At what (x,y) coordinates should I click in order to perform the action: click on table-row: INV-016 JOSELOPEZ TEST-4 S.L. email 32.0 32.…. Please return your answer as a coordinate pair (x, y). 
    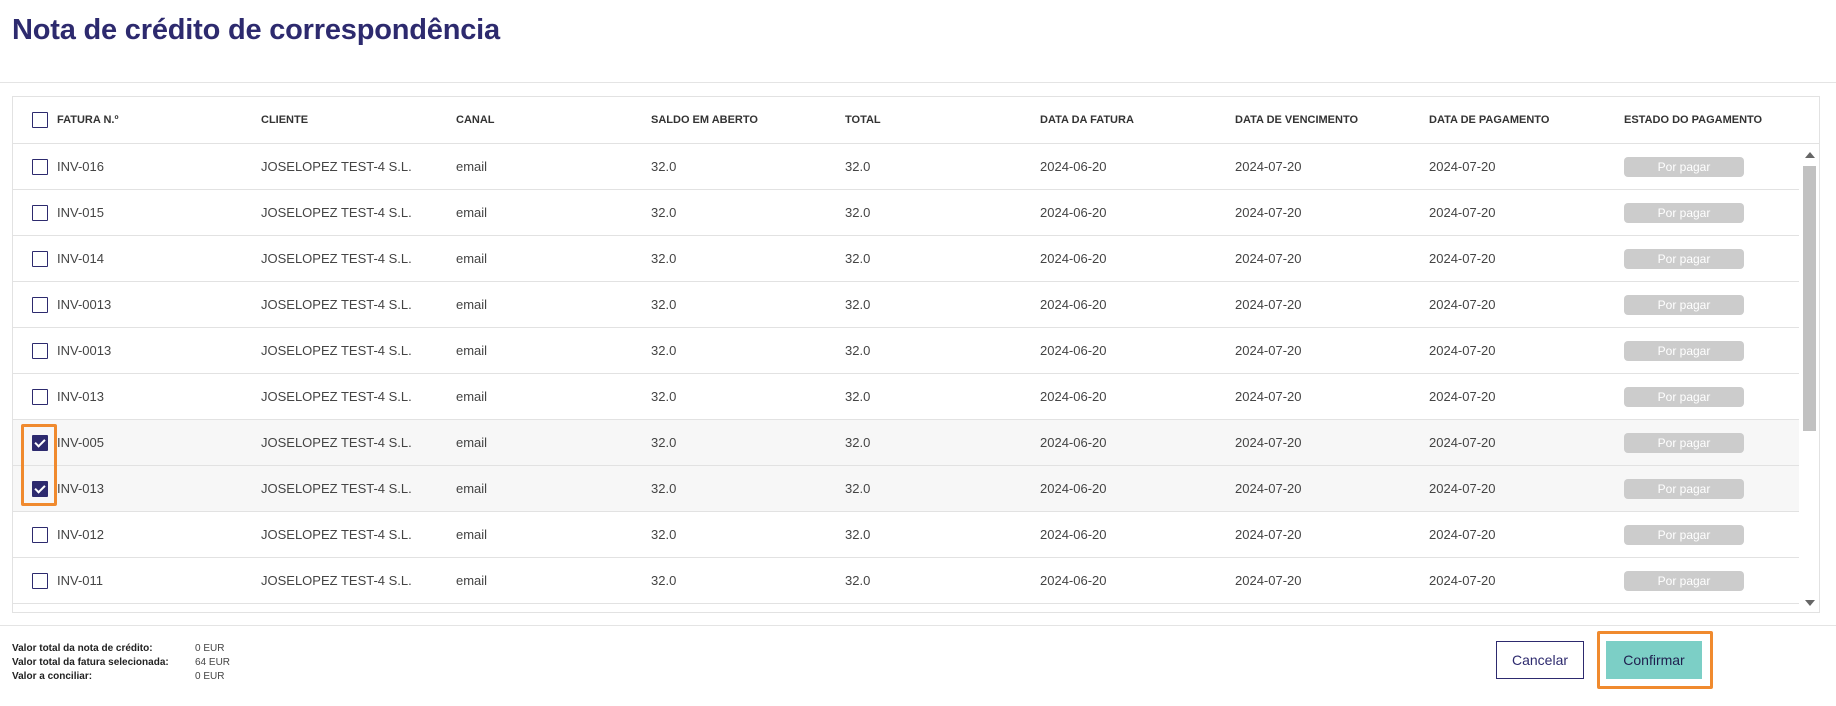
    Looking at the image, I should click on (907, 167).